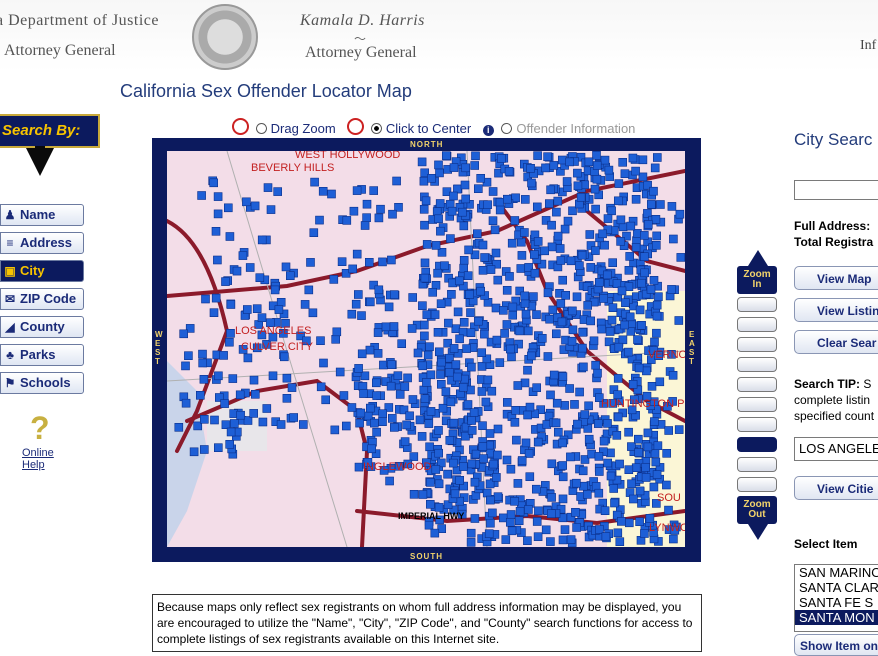 This screenshot has width=878, height=656. Describe the element at coordinates (836, 602) in the screenshot. I see `list-item: SANTA FE S` at that location.